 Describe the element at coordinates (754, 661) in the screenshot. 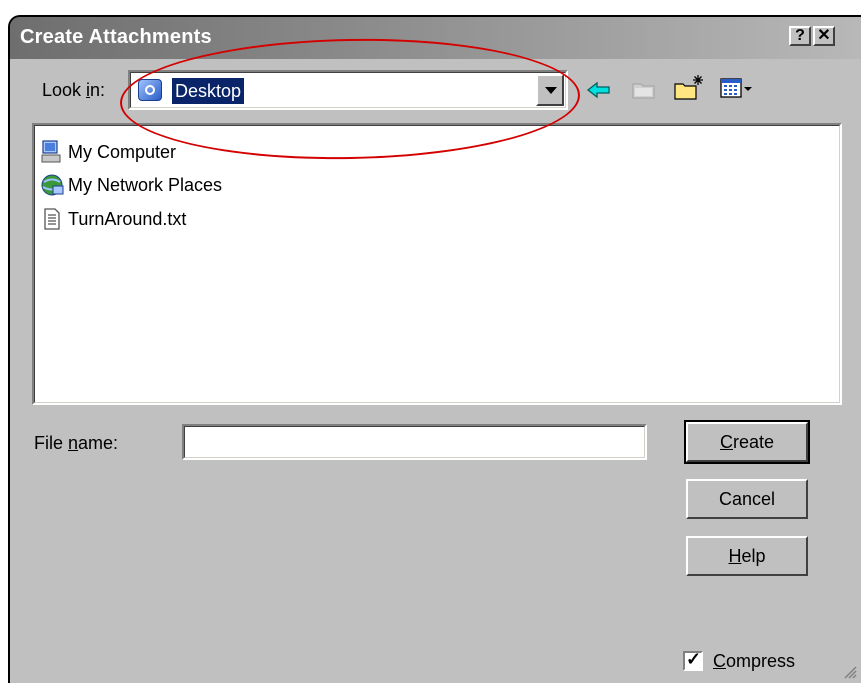

I see `compress-label: Compress` at that location.